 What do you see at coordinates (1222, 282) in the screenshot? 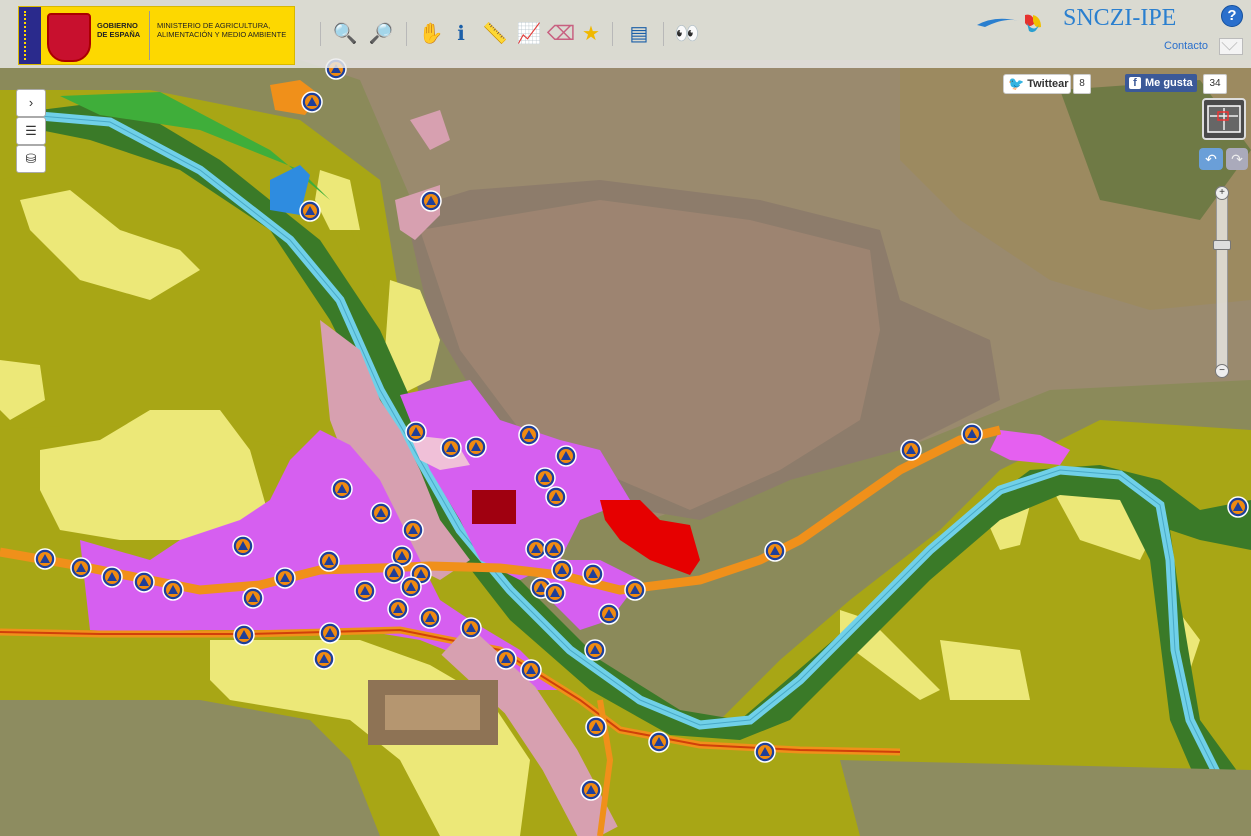
I see `zoom-slider` at bounding box center [1222, 282].